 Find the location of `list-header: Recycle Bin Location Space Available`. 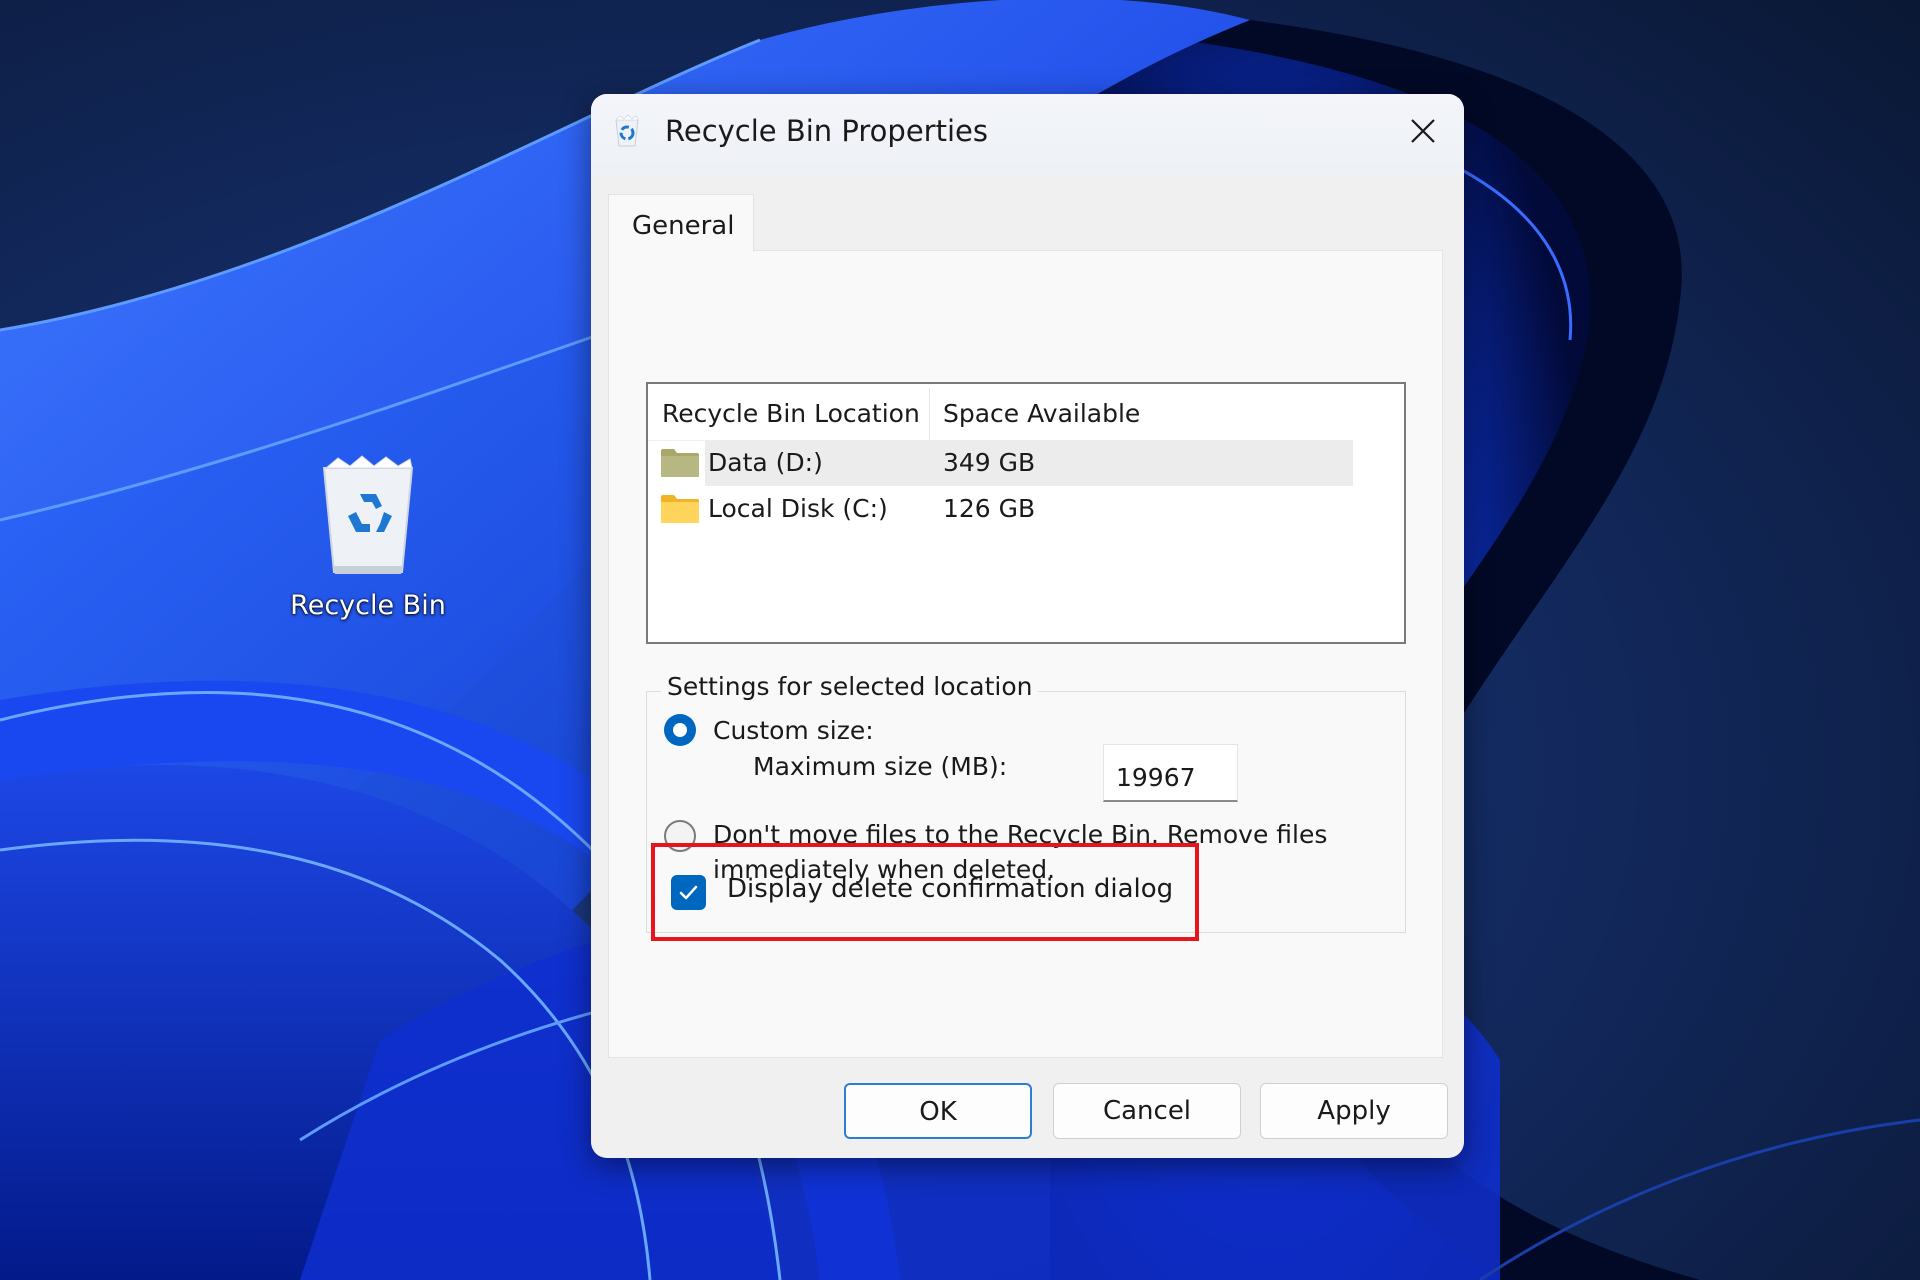

list-header: Recycle Bin Location Space Available is located at coordinates (1000, 414).